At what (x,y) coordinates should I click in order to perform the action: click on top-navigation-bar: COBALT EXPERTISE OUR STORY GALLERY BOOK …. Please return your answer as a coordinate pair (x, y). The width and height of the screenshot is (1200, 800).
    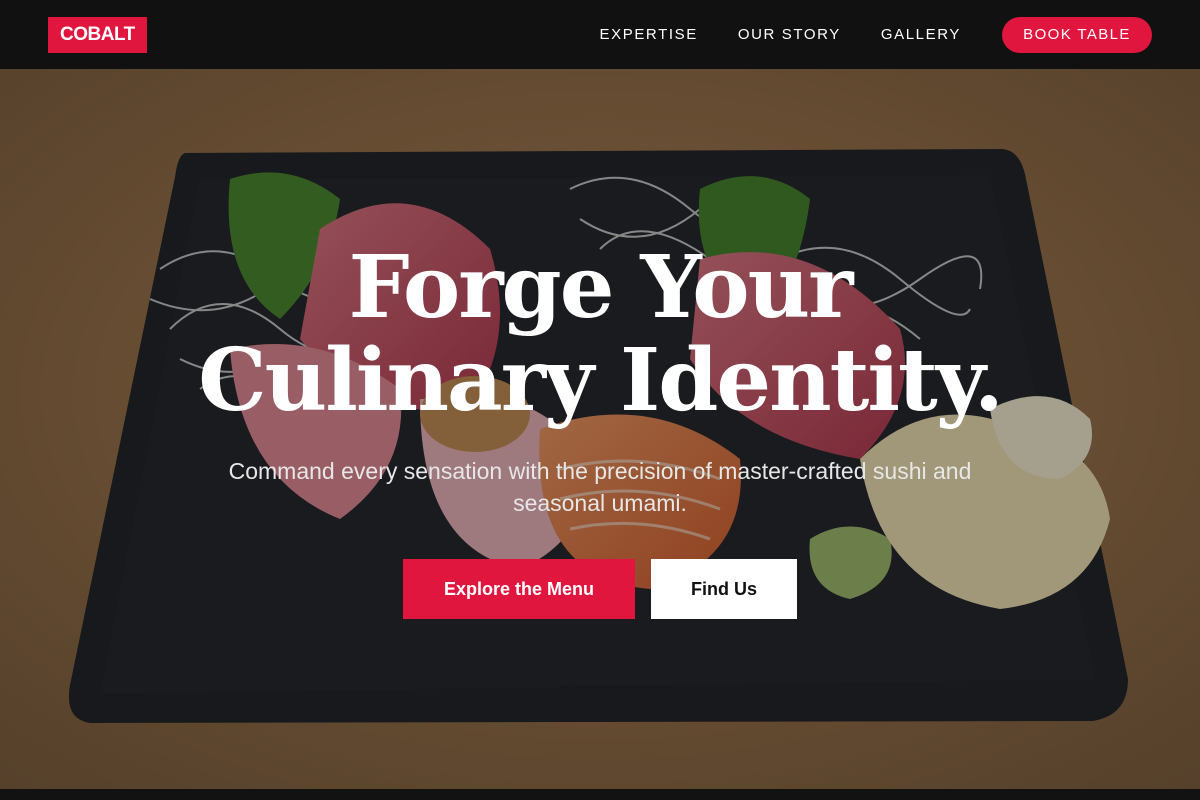
    Looking at the image, I should click on (600, 34).